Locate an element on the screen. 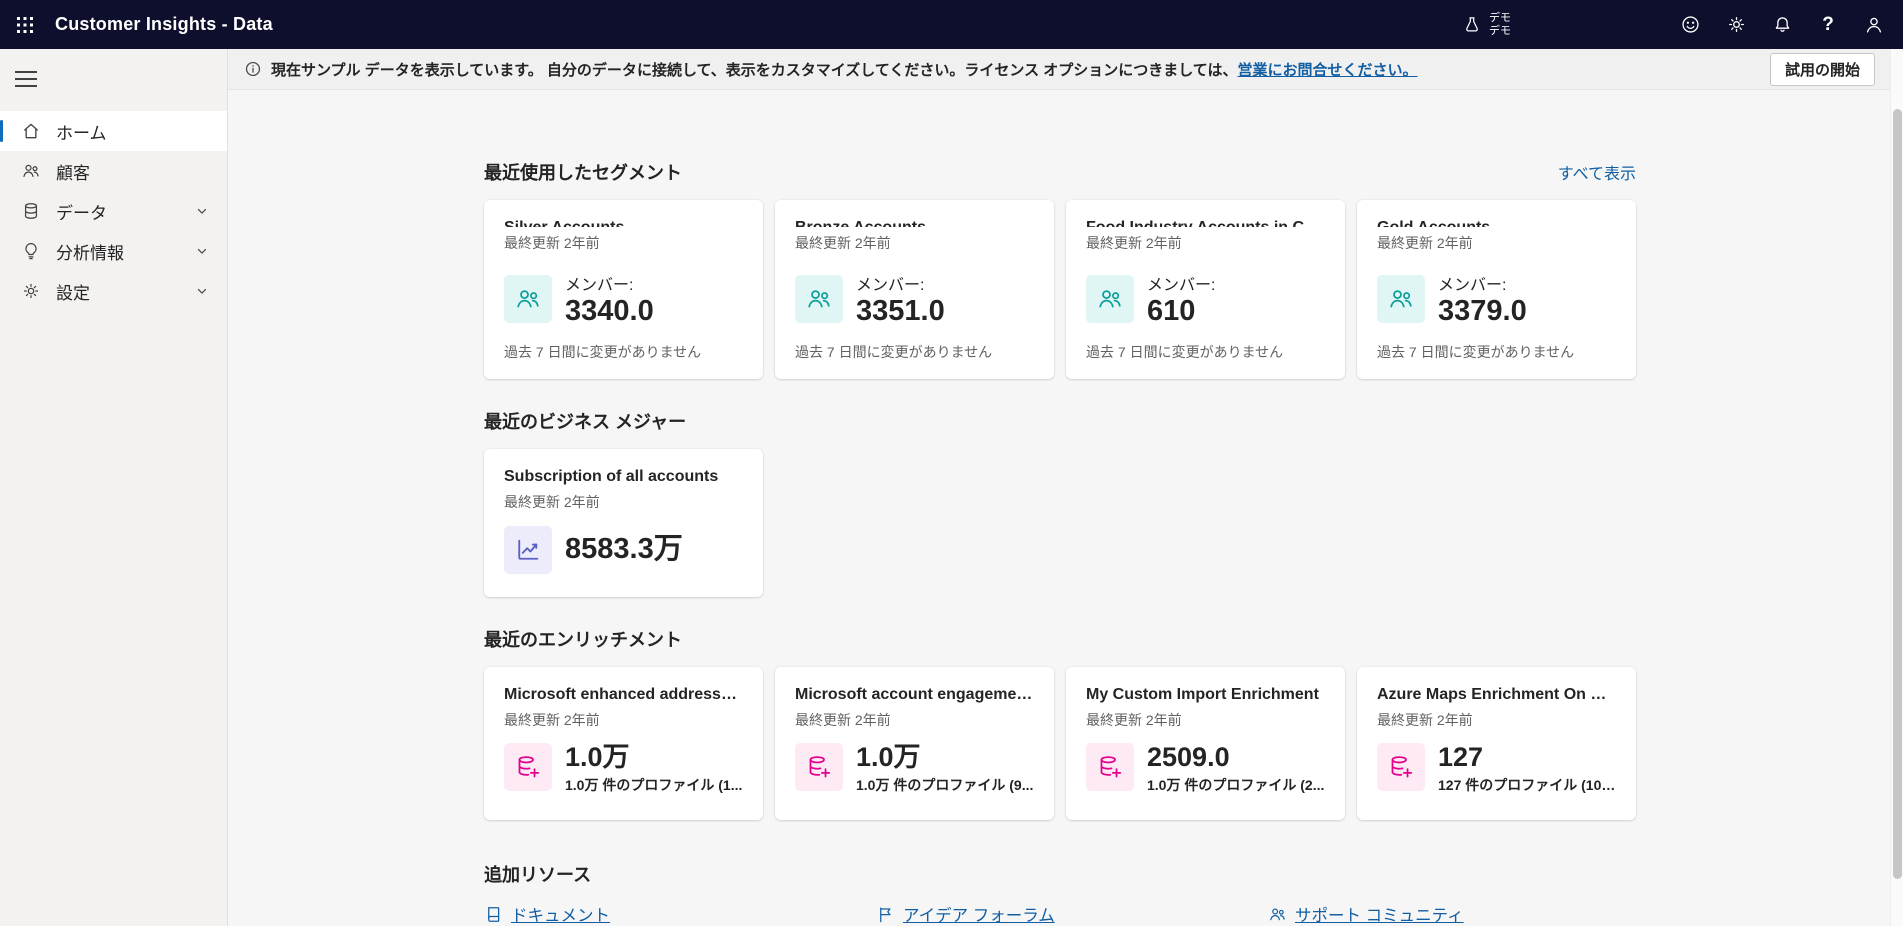  resource-community: サポート コミュニティ コミュニティで質問してください is located at coordinates (1464, 914).